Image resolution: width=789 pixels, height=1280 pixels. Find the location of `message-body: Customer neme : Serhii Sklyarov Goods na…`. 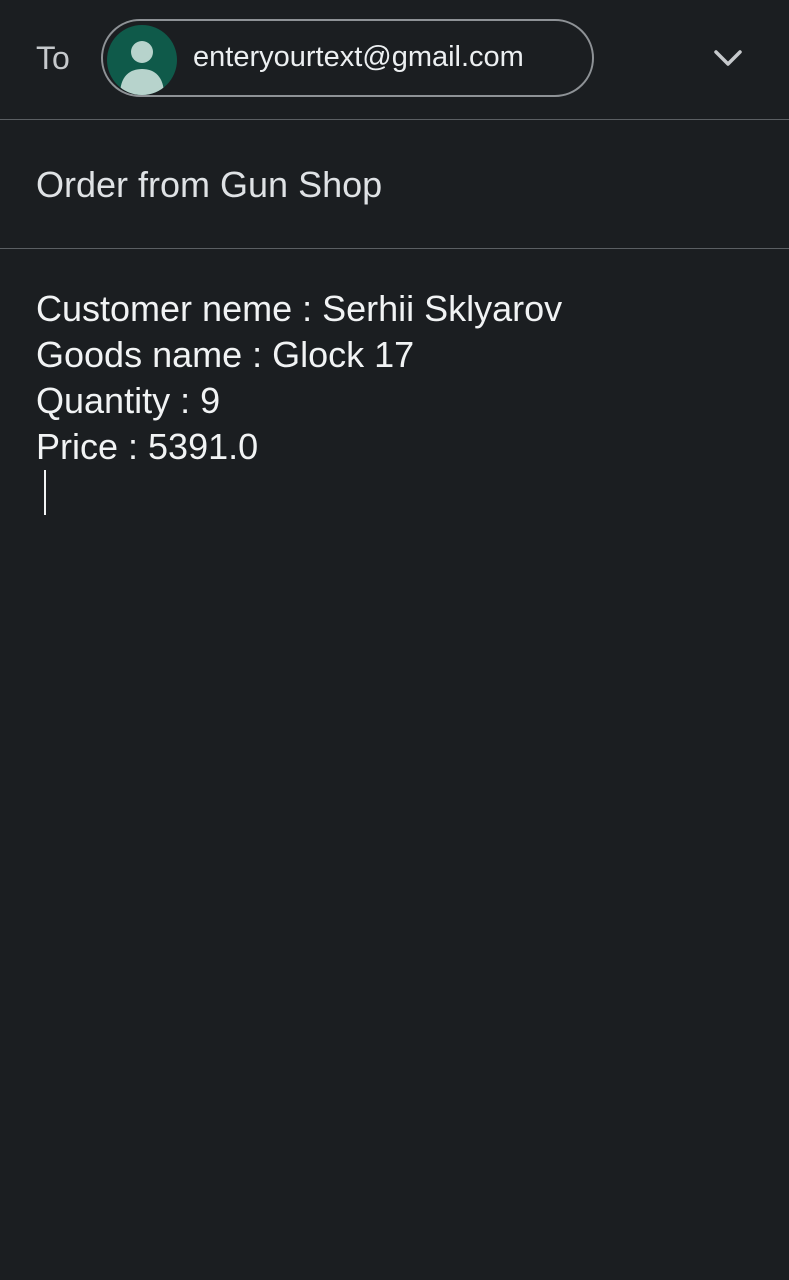

message-body: Customer neme : Serhii Sklyarov Goods na… is located at coordinates (396, 378).